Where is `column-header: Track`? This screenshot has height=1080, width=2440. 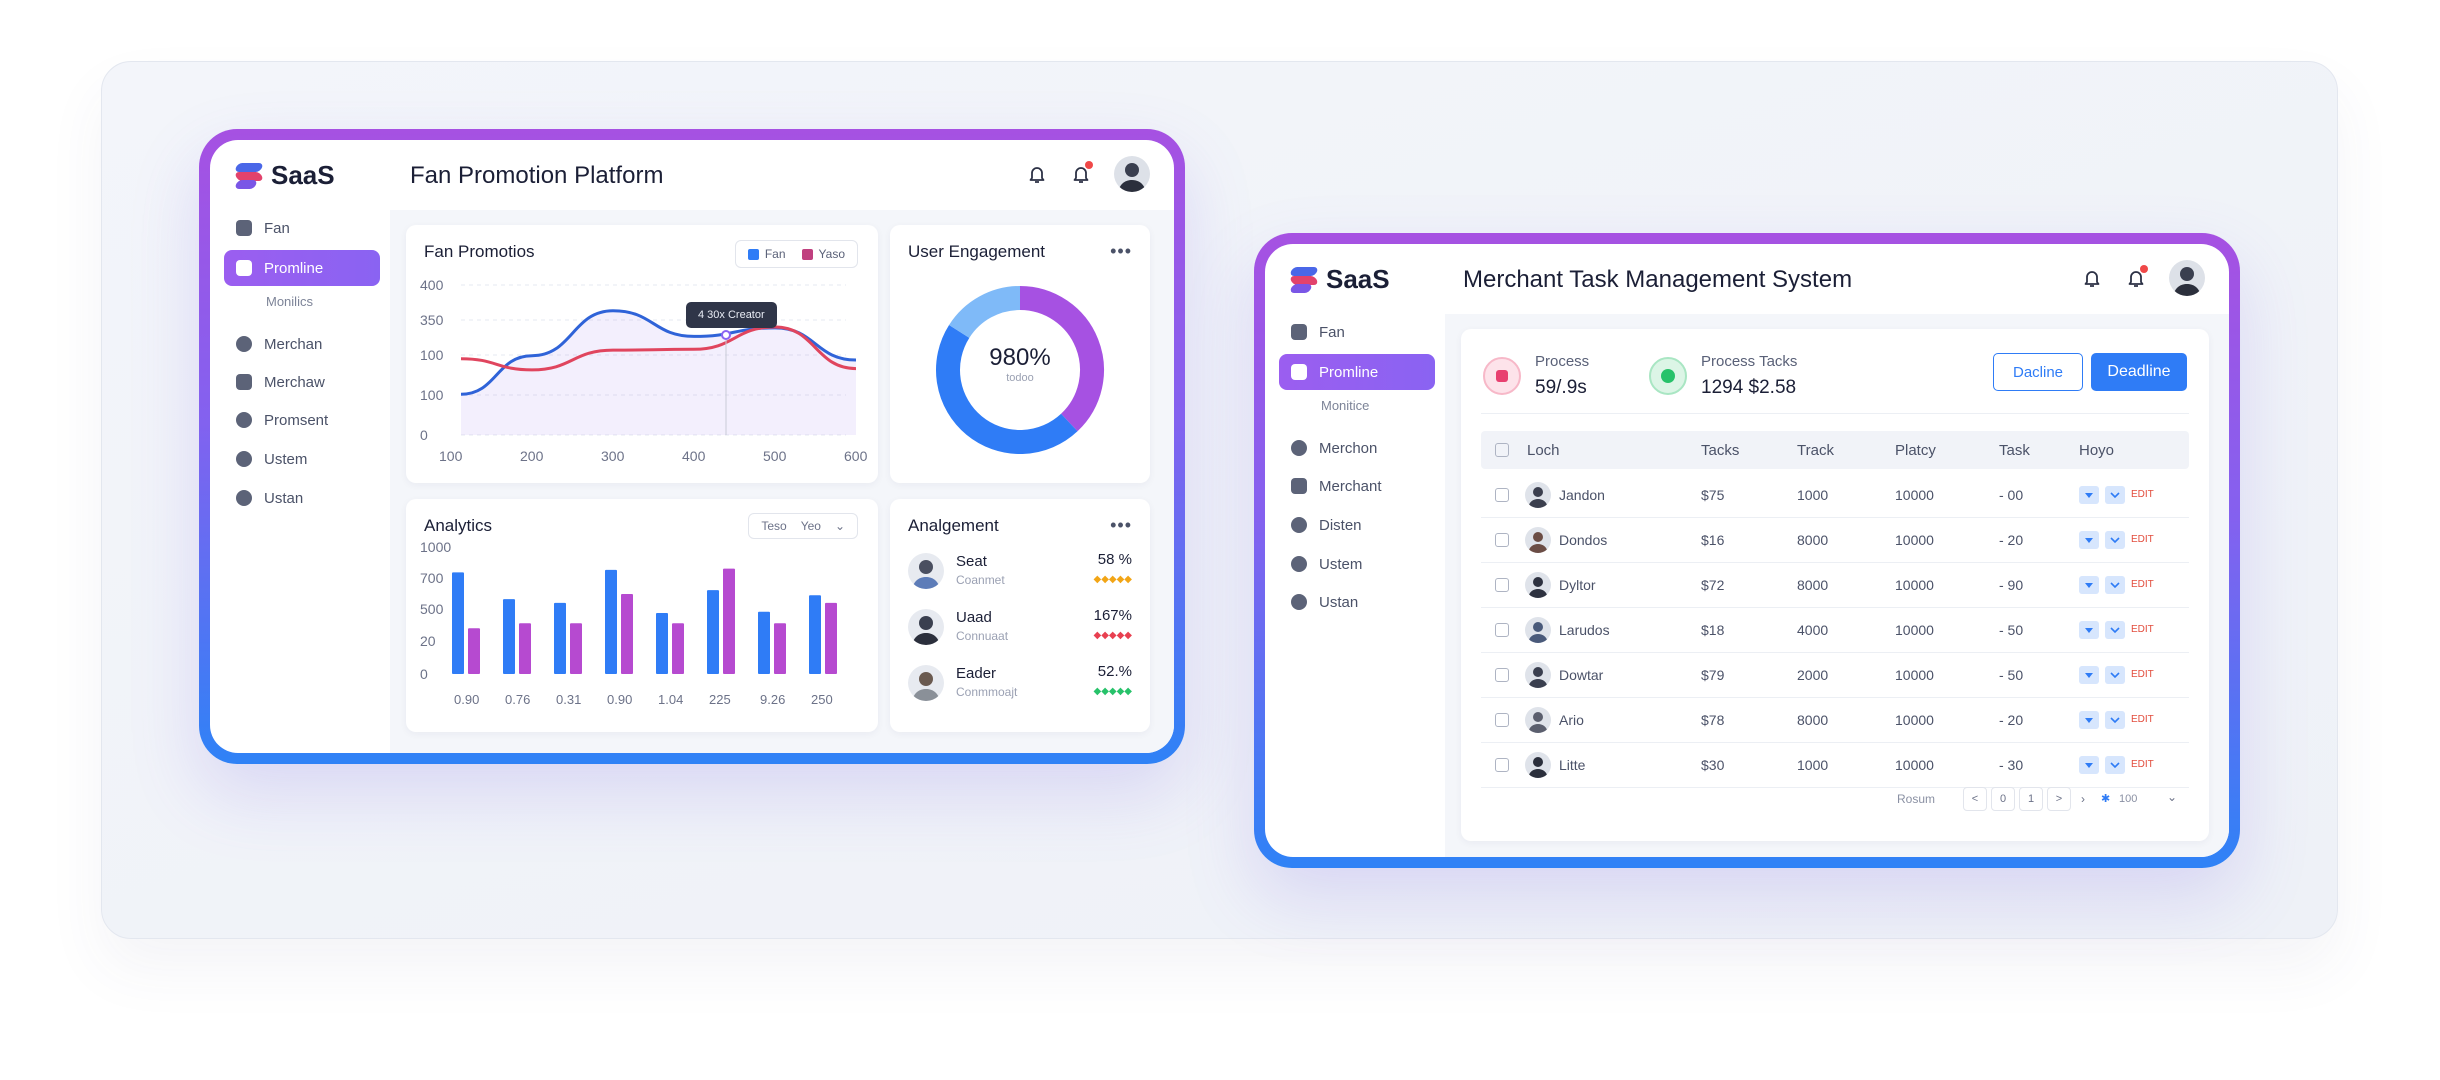 column-header: Track is located at coordinates (1815, 450).